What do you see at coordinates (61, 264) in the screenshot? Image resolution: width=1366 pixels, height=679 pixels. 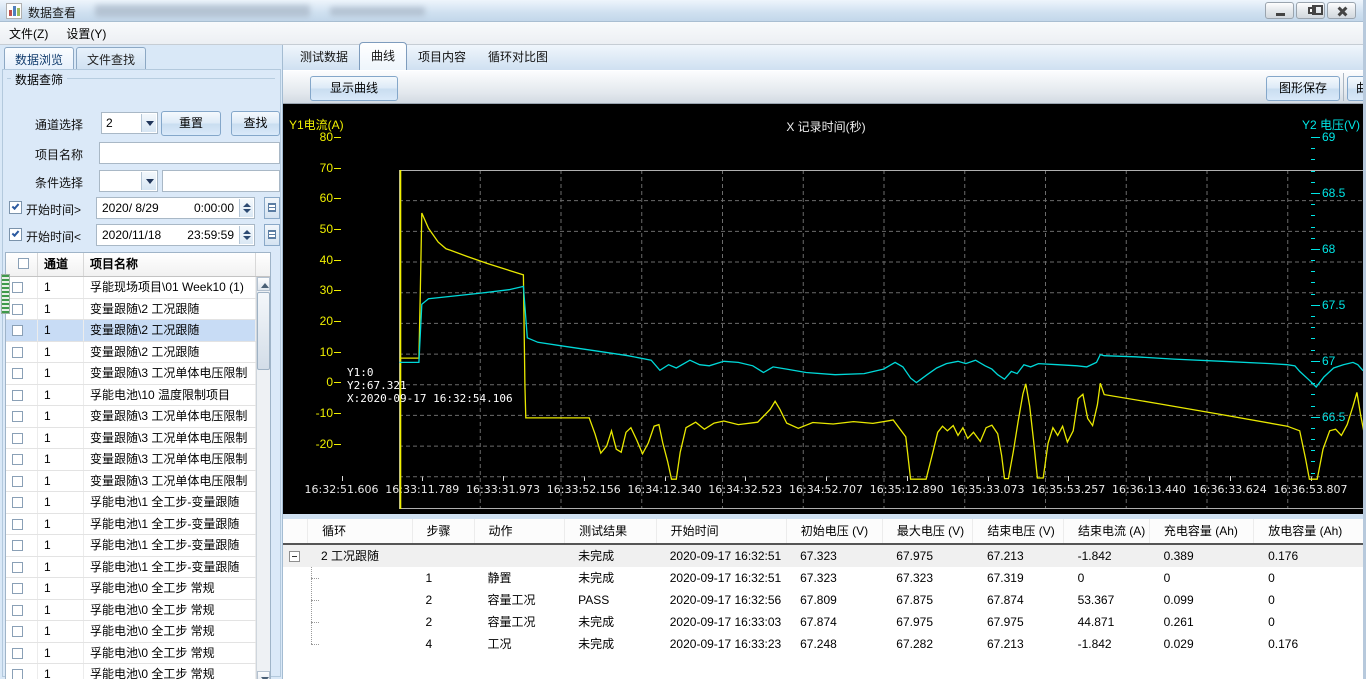 I see `channel-column-header: 通道` at bounding box center [61, 264].